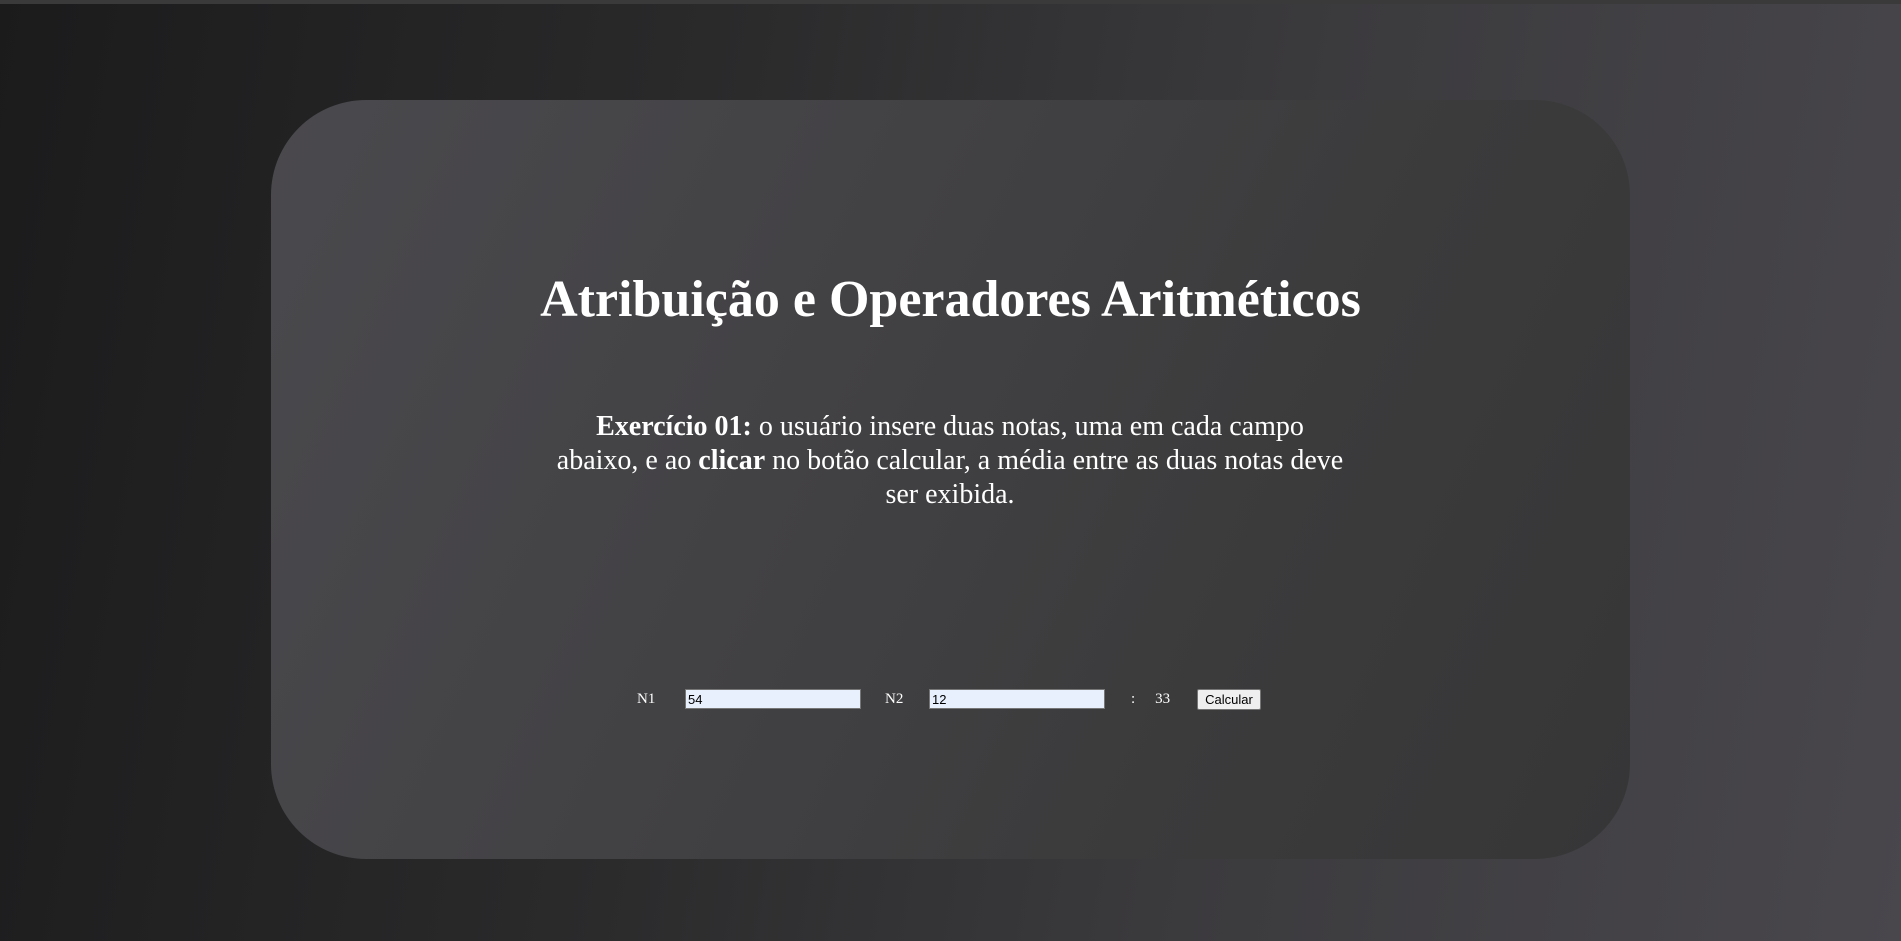 The width and height of the screenshot is (1901, 941). Describe the element at coordinates (674, 426) in the screenshot. I see `exercise-label: Exercício 01:` at that location.